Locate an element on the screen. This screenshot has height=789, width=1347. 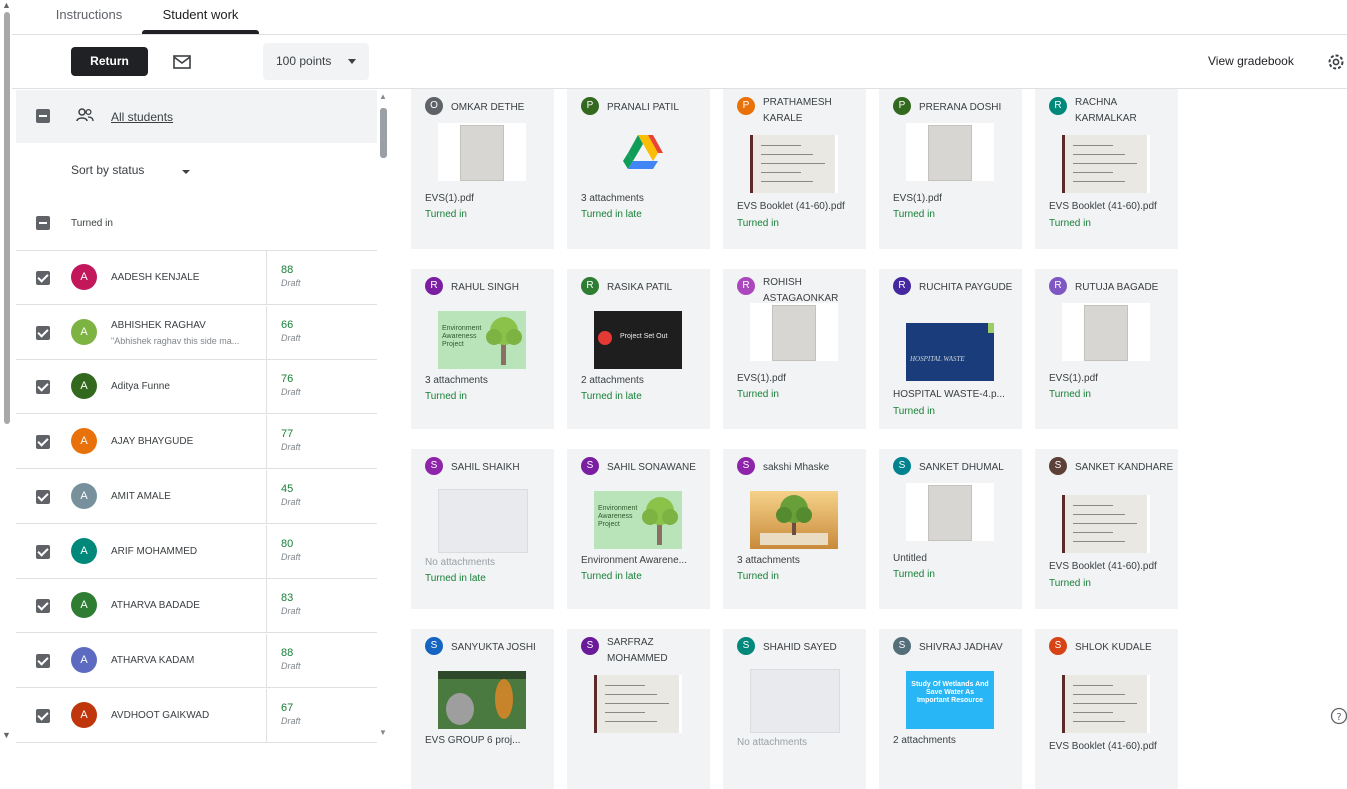
page-scrollbar: ▲ ▼ is located at coordinates (6, 371).